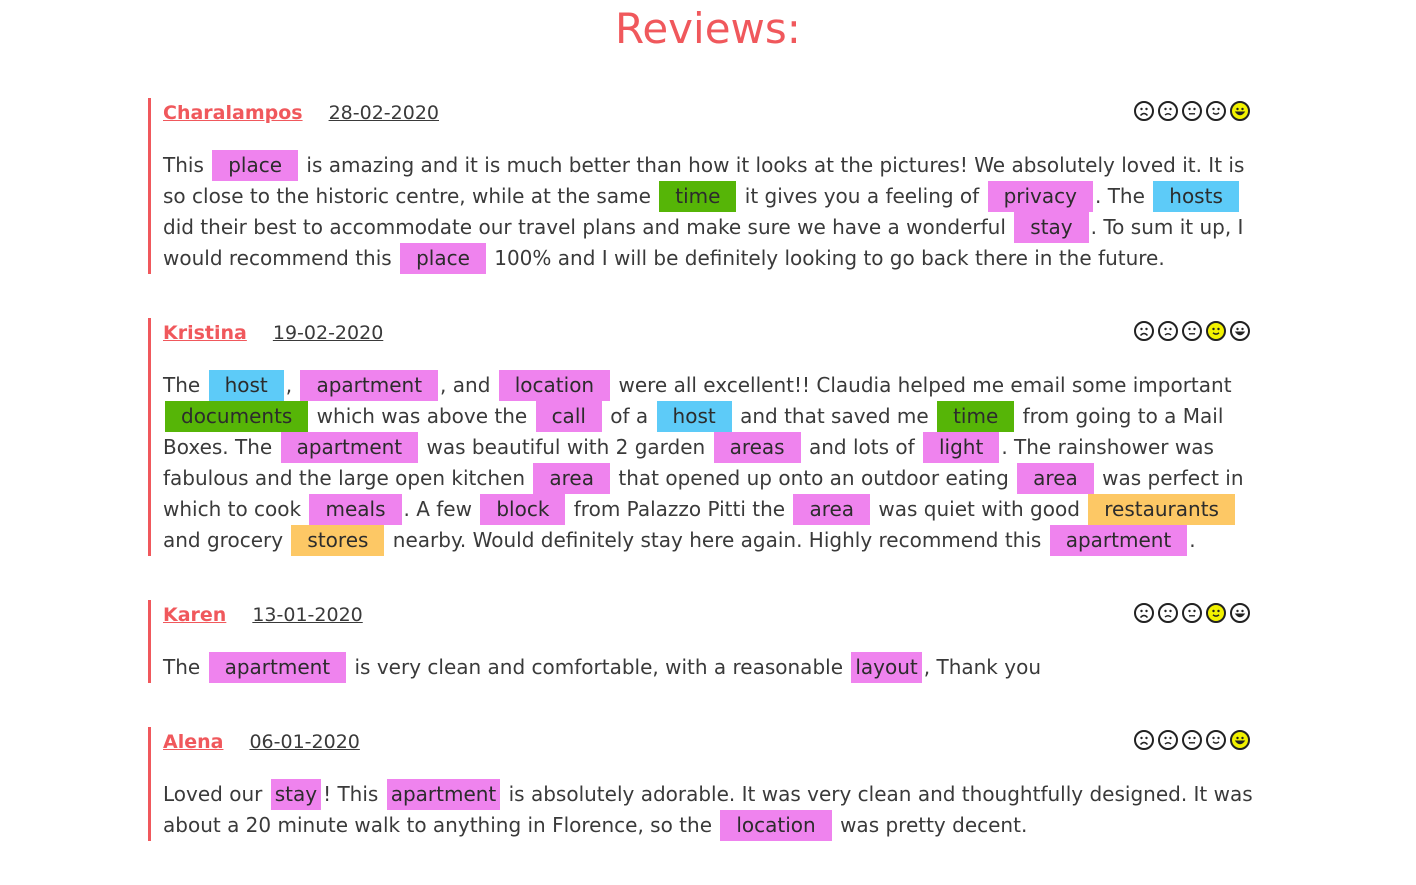  I want to click on review-text-segment: and lots of, so click(861, 447).